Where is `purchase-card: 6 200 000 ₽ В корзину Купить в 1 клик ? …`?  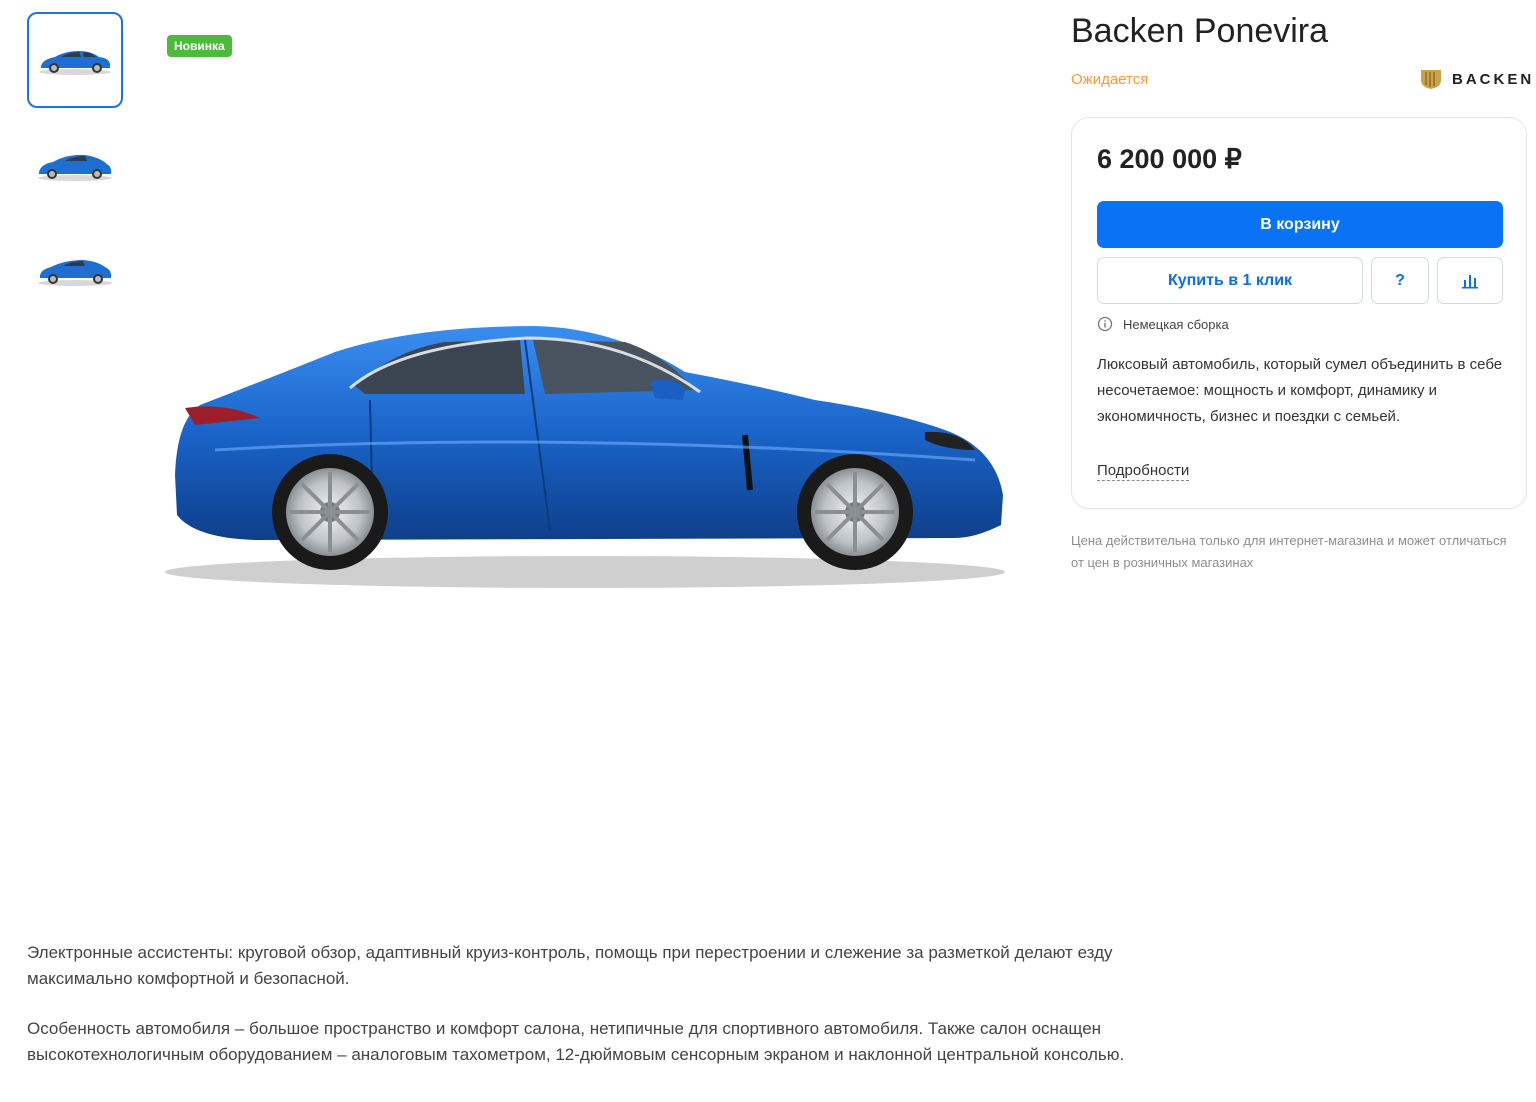
purchase-card: 6 200 000 ₽ В корзину Купить в 1 клик ? … is located at coordinates (1299, 313).